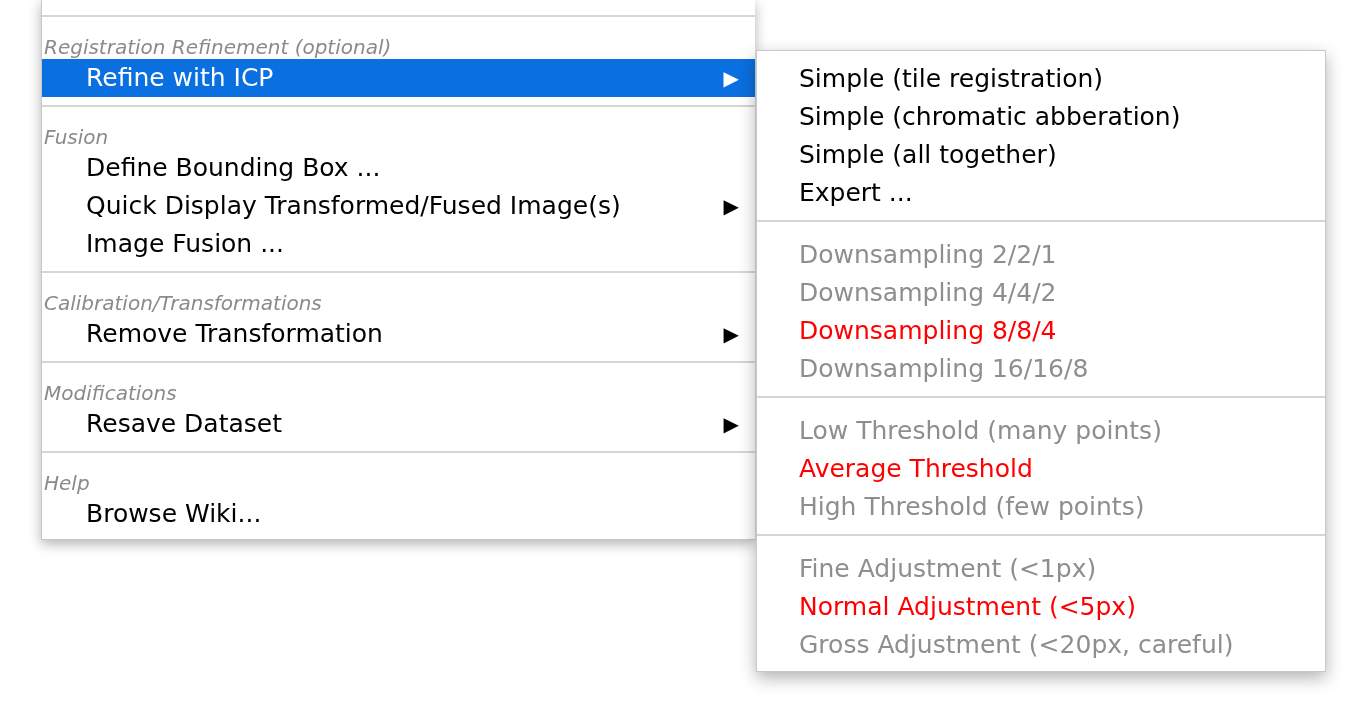 The height and width of the screenshot is (712, 1372). Describe the element at coordinates (398, 78) in the screenshot. I see `menu-item: Refine with ICP ▶` at that location.